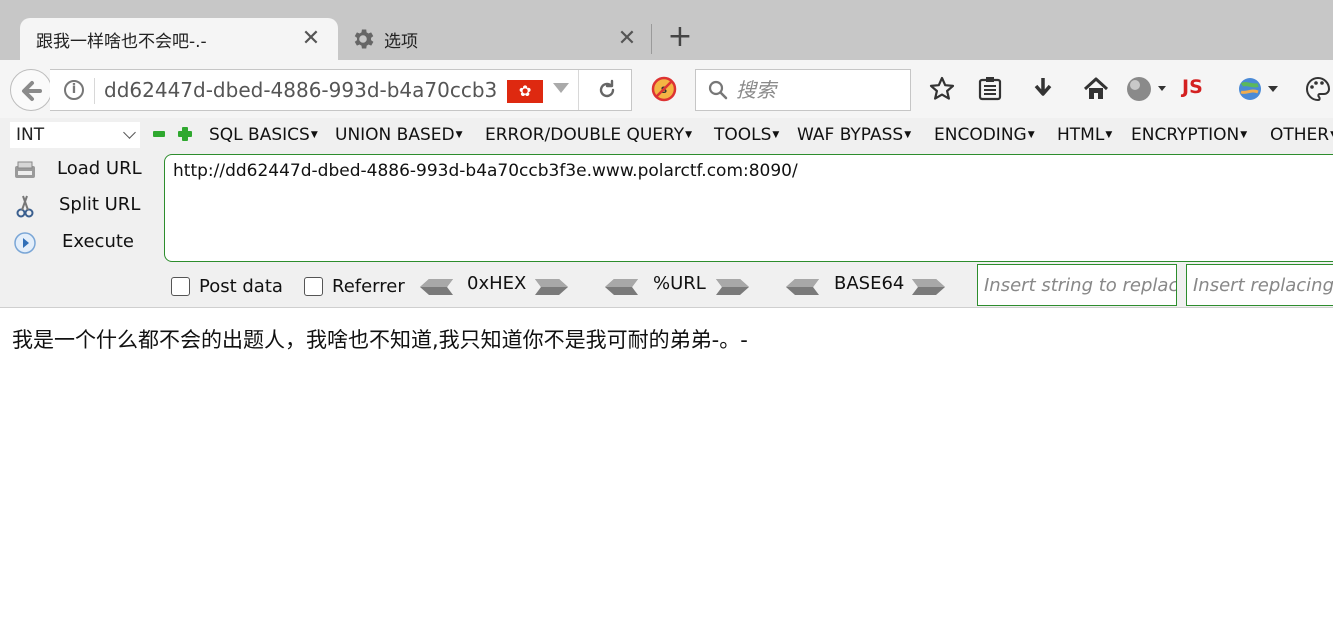  I want to click on menu-label: OTHER, so click(1300, 135).